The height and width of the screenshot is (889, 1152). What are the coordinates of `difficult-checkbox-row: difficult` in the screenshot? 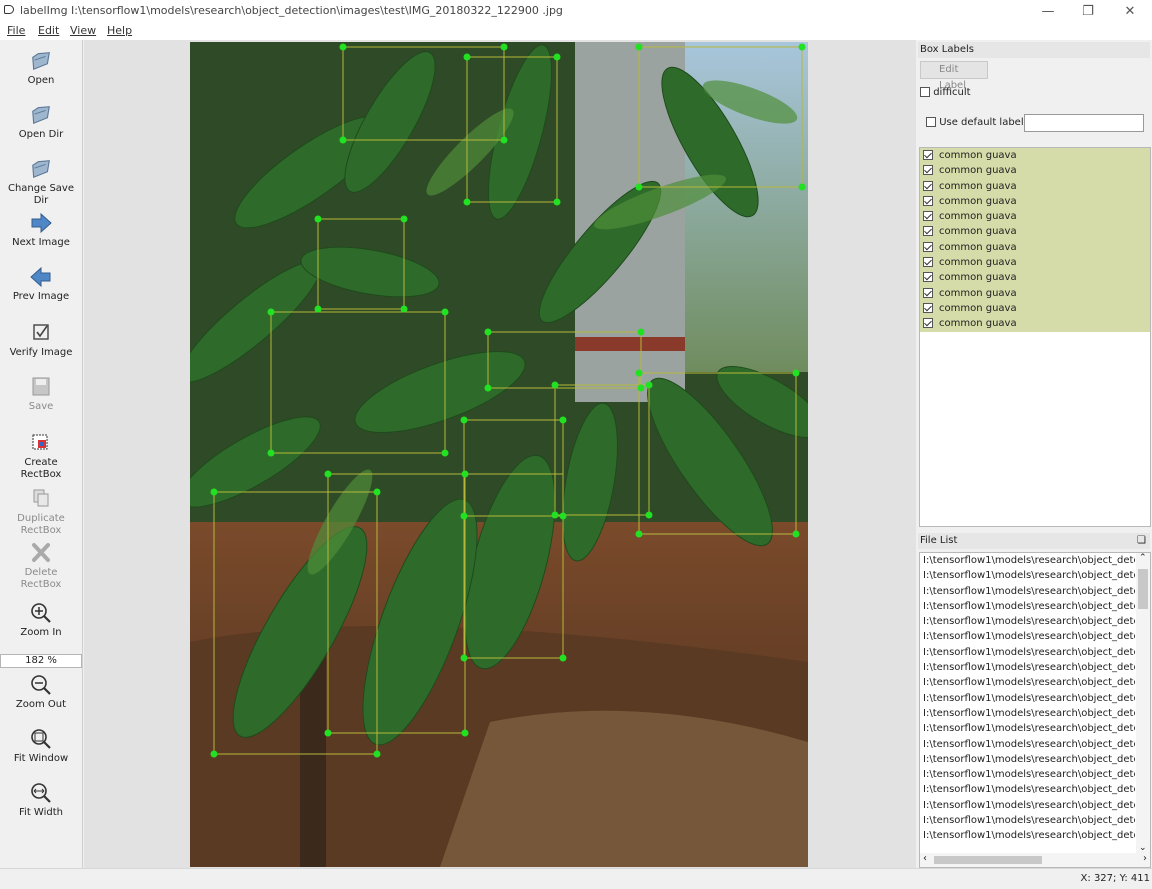 It's located at (945, 92).